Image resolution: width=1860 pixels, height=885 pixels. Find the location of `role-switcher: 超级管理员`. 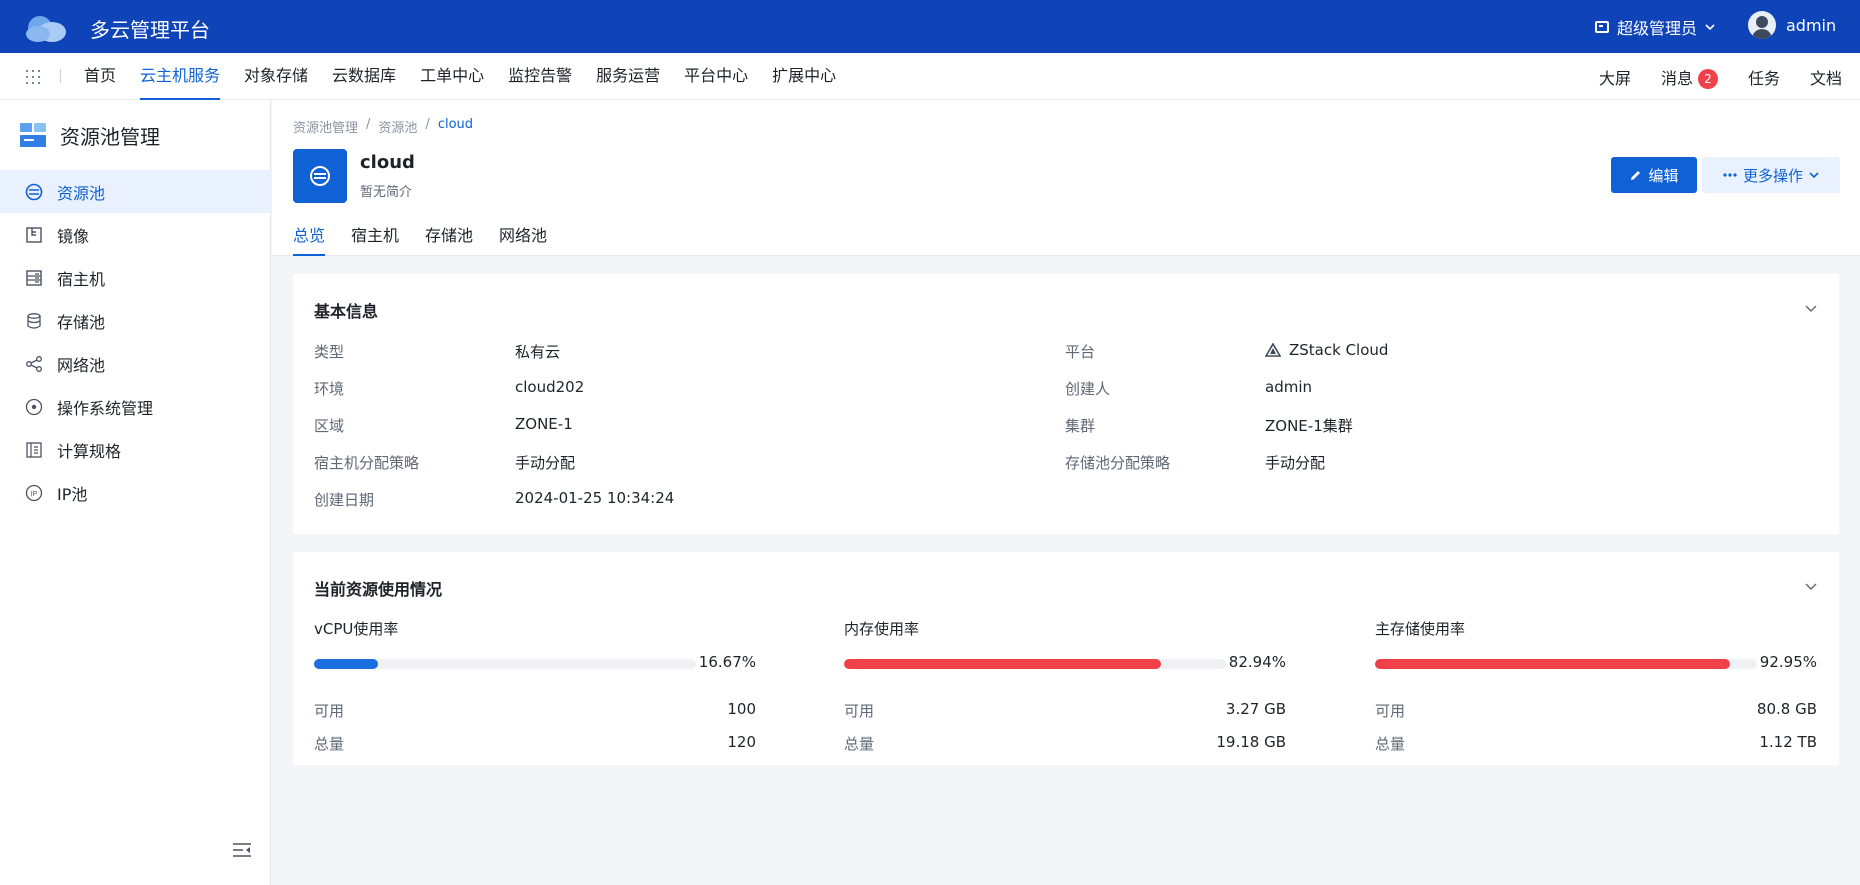

role-switcher: 超级管理员 is located at coordinates (1655, 27).